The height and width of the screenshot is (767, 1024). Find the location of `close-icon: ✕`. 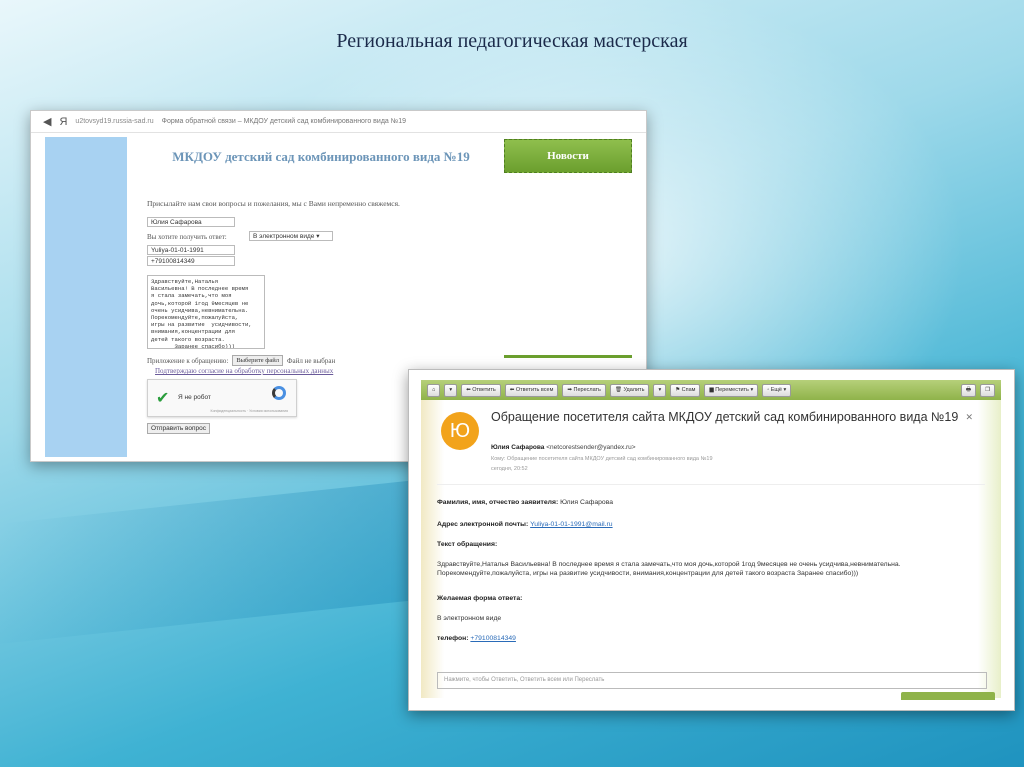

close-icon: ✕ is located at coordinates (969, 417).